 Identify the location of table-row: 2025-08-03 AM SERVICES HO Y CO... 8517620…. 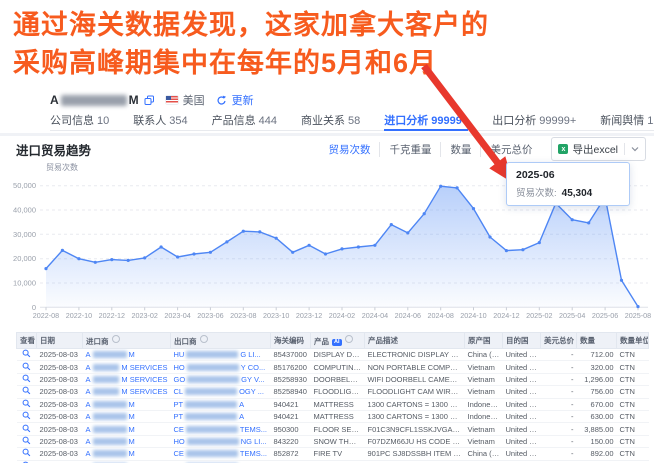
(332, 367).